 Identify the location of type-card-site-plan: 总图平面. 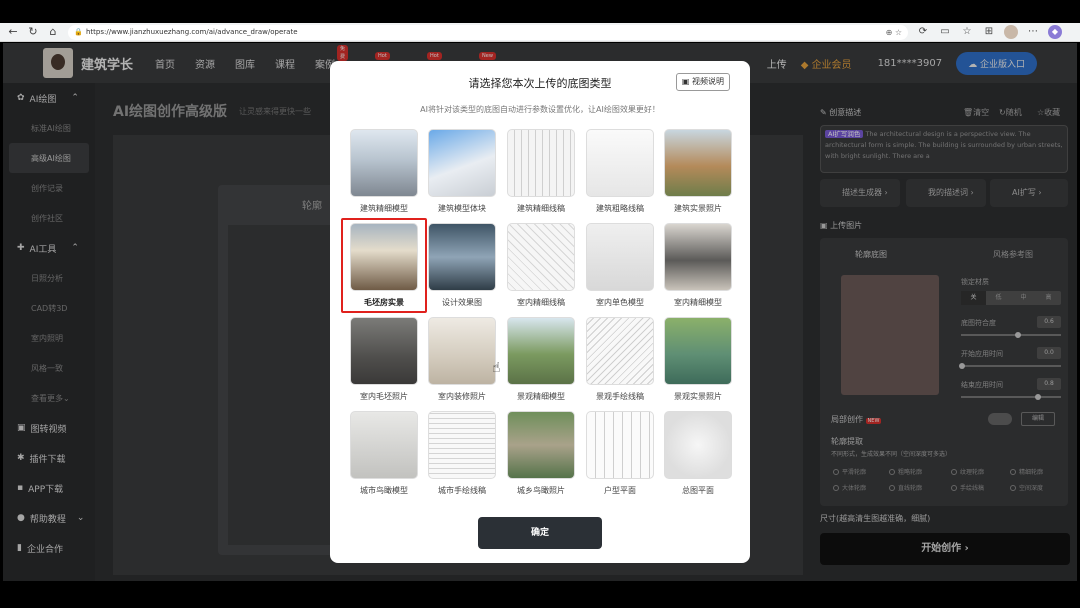
(698, 453).